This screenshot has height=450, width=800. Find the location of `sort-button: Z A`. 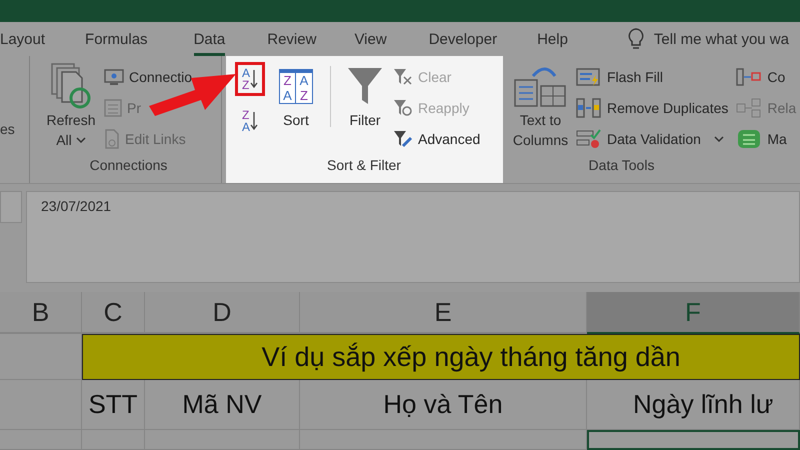

sort-button: Z A is located at coordinates (250, 121).